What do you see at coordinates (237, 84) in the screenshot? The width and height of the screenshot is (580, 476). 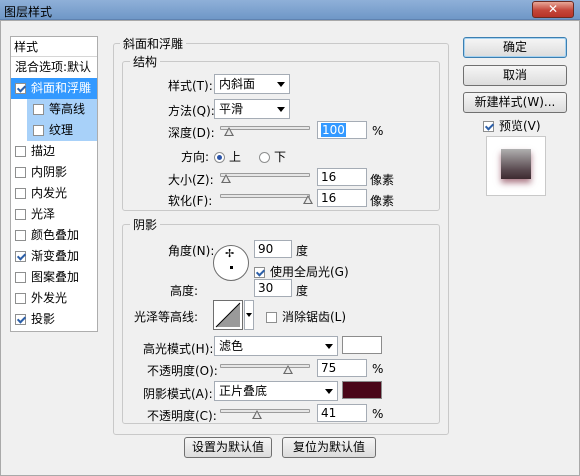 I see `style-select-value: 内斜面` at bounding box center [237, 84].